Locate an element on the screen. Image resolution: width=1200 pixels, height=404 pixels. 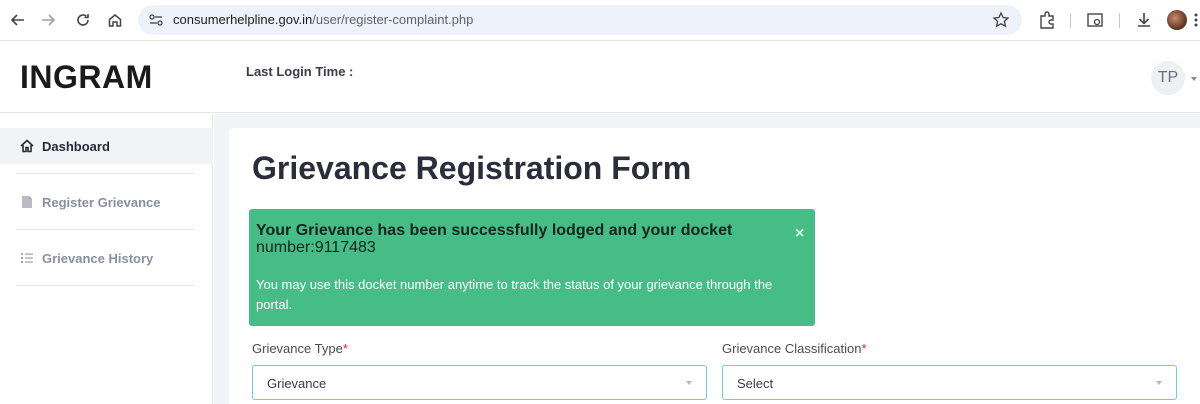
reload-icon is located at coordinates (83, 20).